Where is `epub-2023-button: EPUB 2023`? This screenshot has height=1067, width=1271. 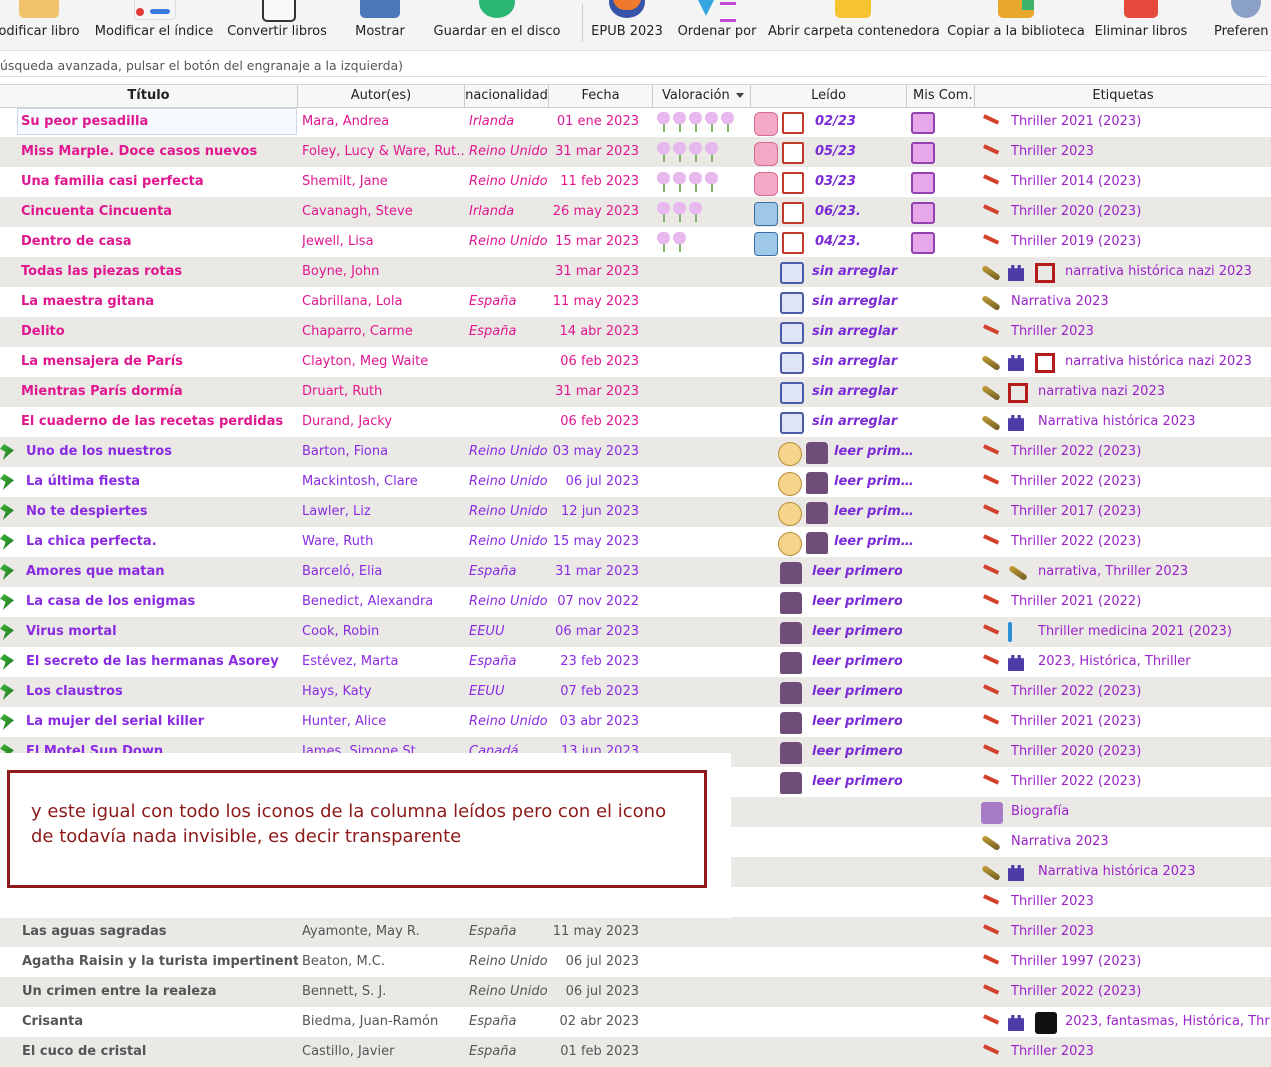 epub-2023-button: EPUB 2023 is located at coordinates (627, 25).